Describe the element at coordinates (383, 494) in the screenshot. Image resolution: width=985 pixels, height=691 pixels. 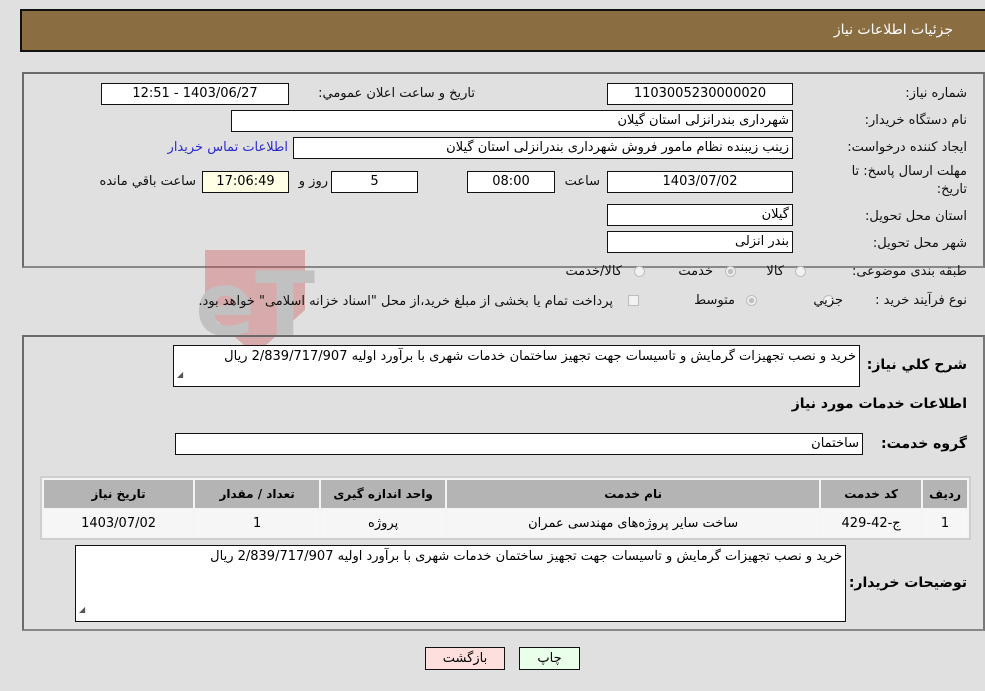
I see `col-unit: واحد اندازه گیری` at that location.